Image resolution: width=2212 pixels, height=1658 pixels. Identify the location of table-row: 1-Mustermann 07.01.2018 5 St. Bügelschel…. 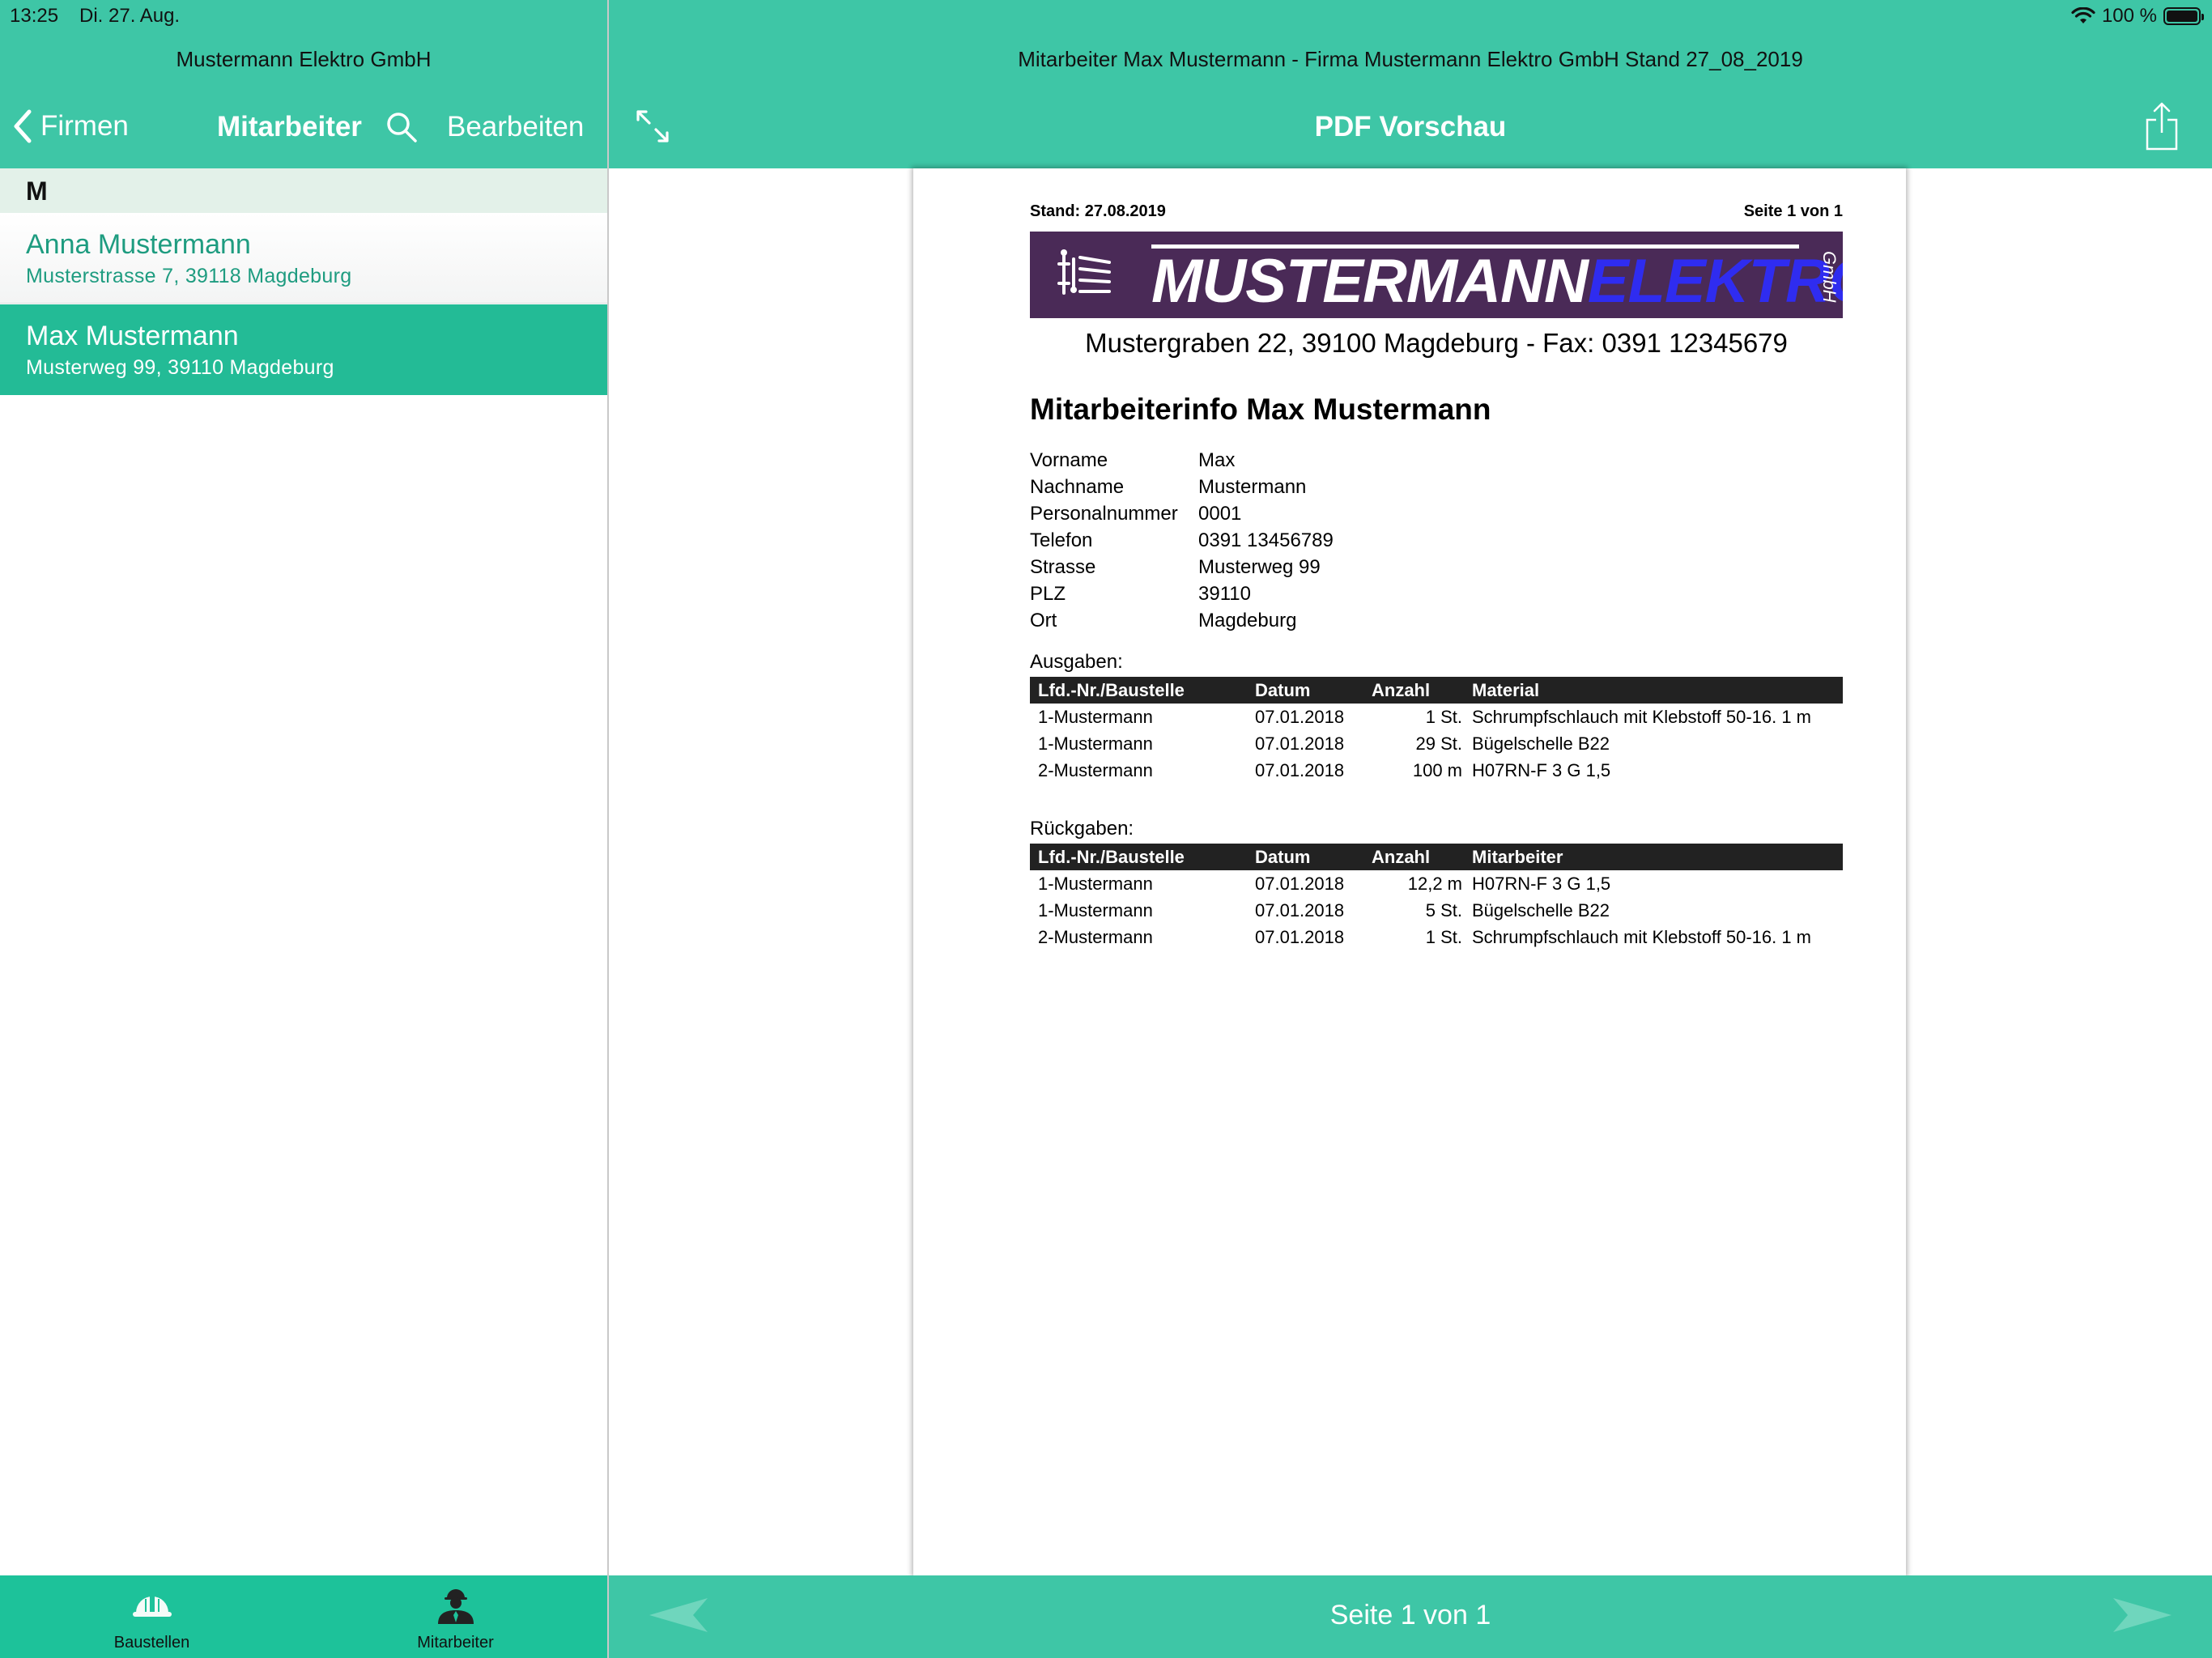
(1437, 910).